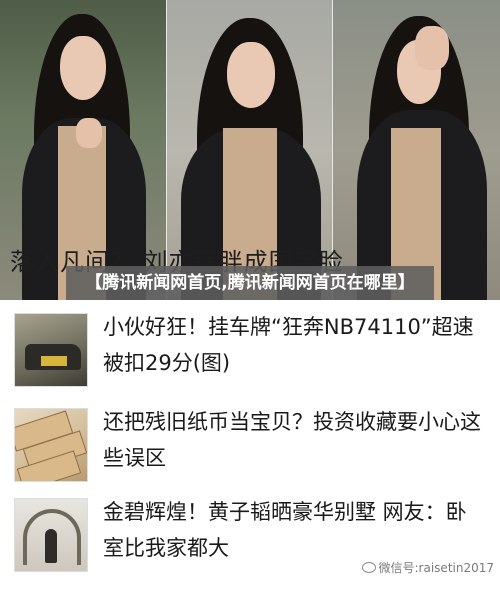  I want to click on news-title: 金碧辉煌！黄子韬晒豪华别墅 网友：卧室比我家都大, so click(293, 530).